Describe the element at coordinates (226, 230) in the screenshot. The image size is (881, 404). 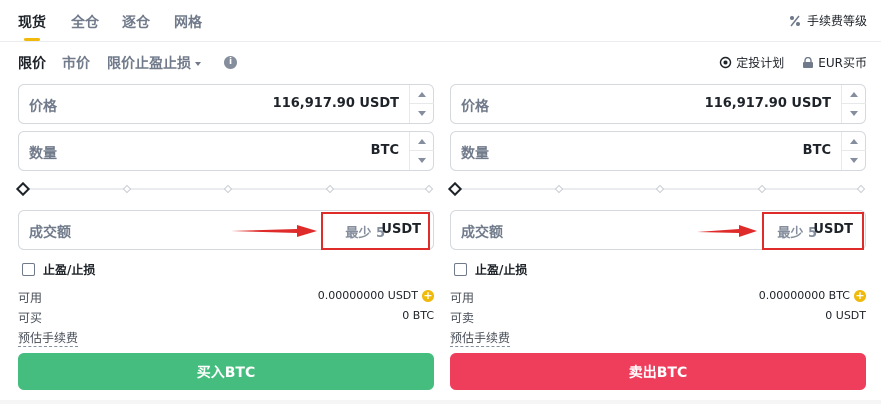
I see `buy-total-input: 成交额 最少 5 USDT` at that location.